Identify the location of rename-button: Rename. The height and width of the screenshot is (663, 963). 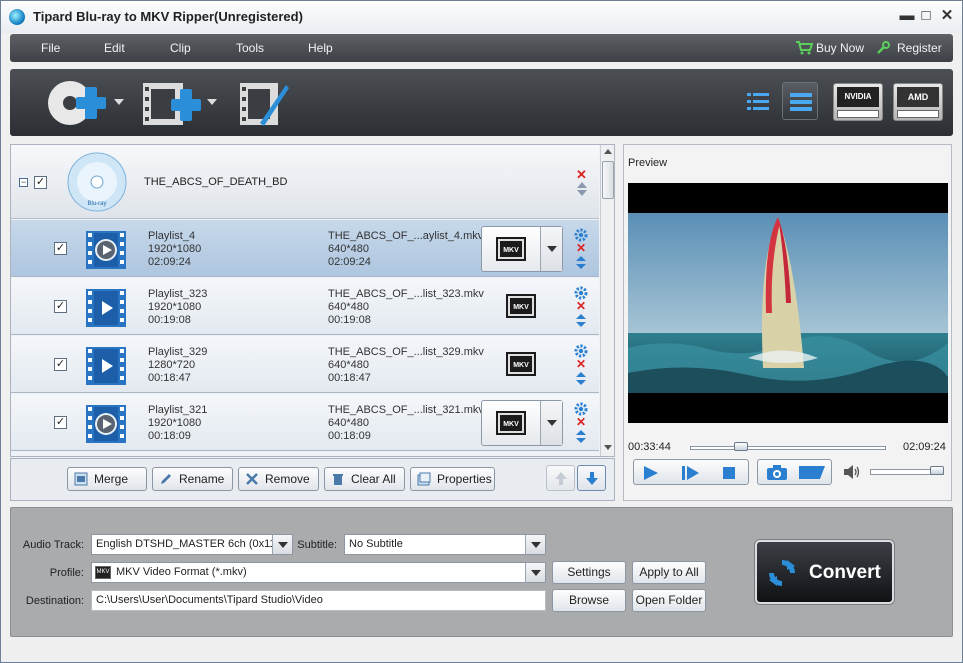
(192, 479).